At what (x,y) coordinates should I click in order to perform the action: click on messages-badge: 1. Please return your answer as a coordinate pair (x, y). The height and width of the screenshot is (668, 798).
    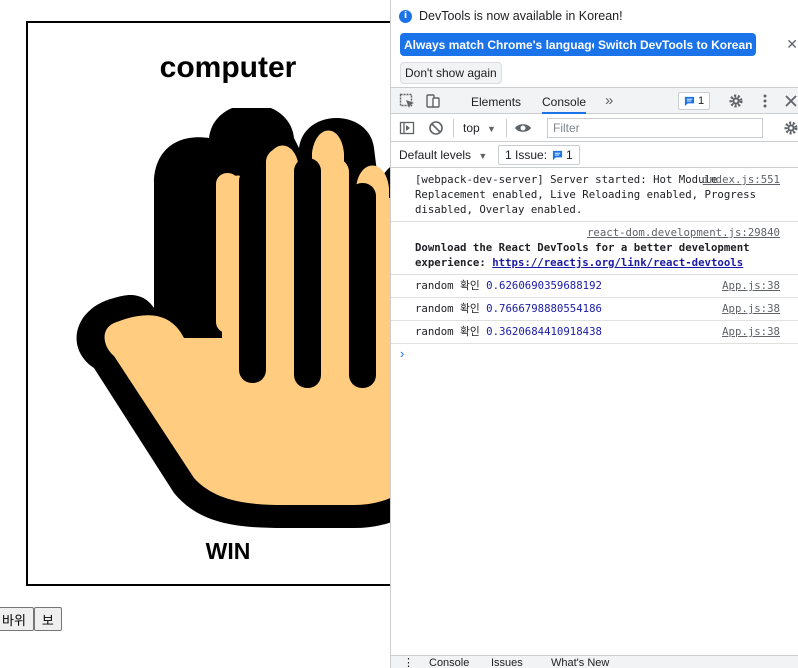
    Looking at the image, I should click on (694, 101).